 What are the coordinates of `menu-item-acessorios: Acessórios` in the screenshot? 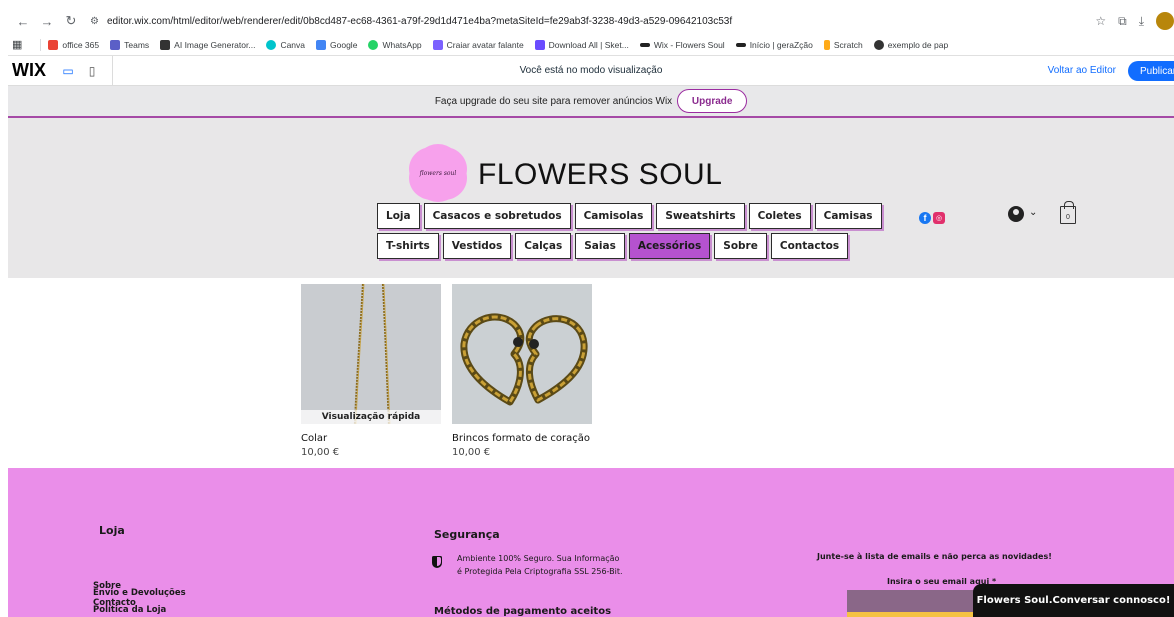 It's located at (669, 246).